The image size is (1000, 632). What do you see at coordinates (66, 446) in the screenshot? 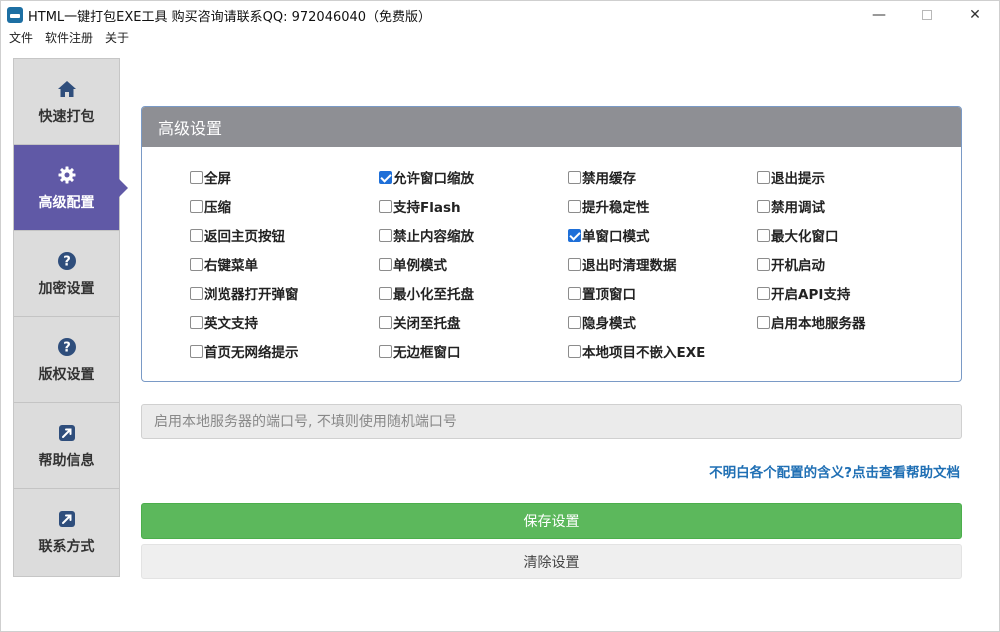
I see `sidebar-item-help: 帮助信息` at bounding box center [66, 446].